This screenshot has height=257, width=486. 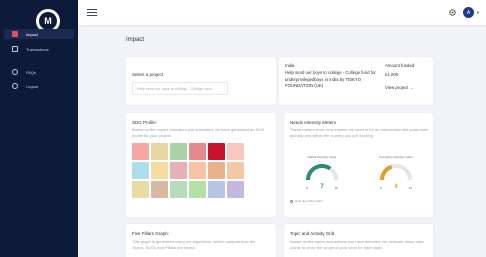 What do you see at coordinates (282, 13) in the screenshot?
I see `topbar: A ▼` at bounding box center [282, 13].